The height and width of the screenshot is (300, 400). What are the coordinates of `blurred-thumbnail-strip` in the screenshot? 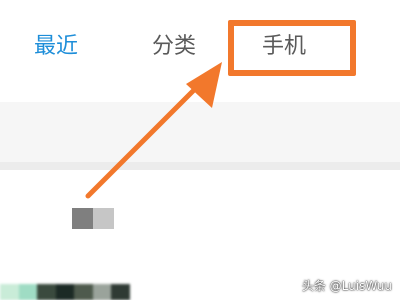 It's located at (65, 292).